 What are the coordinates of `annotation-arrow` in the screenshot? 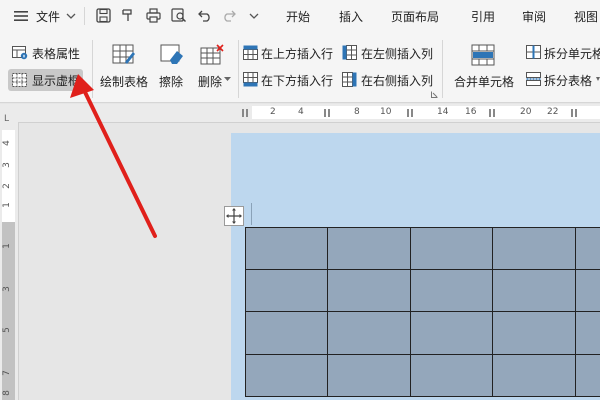 It's located at (113, 156).